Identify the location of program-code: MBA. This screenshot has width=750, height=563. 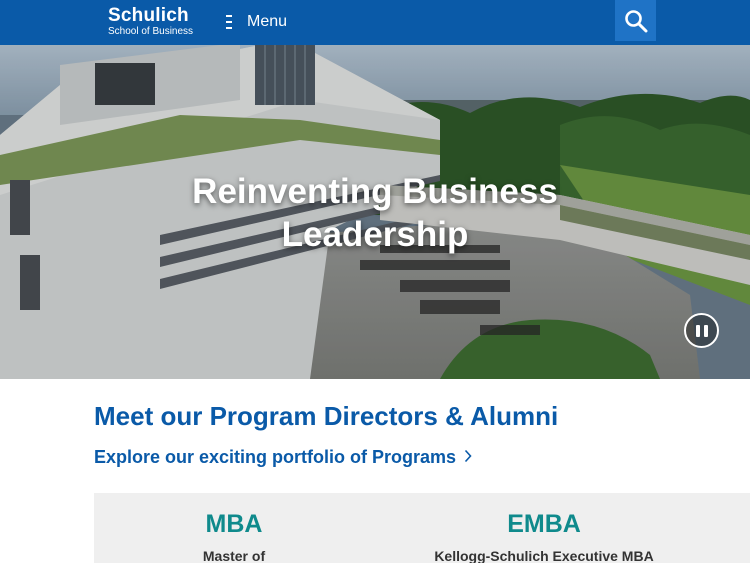
(234, 524).